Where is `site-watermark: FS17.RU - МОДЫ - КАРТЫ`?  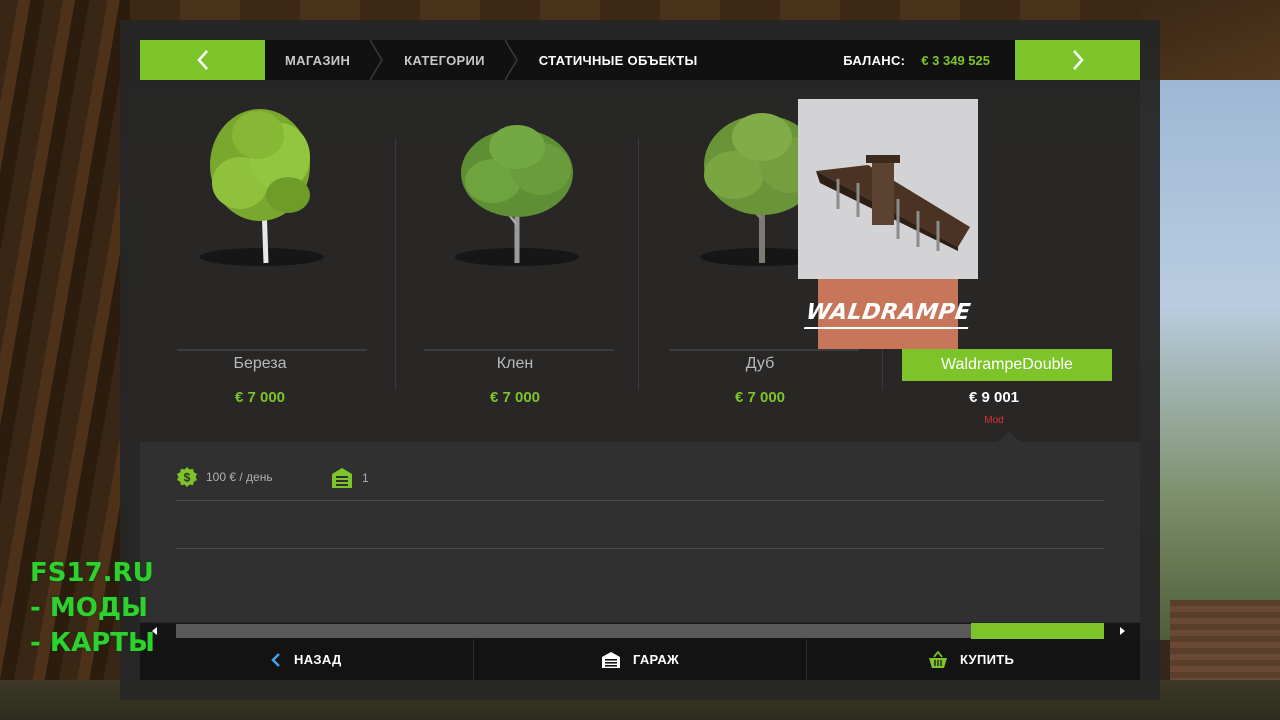
site-watermark: FS17.RU - МОДЫ - КАРТЫ is located at coordinates (92, 608).